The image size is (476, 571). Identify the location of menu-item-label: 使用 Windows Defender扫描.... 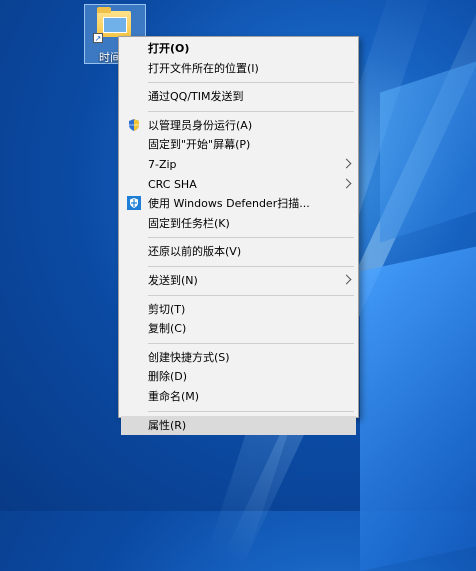
(229, 204).